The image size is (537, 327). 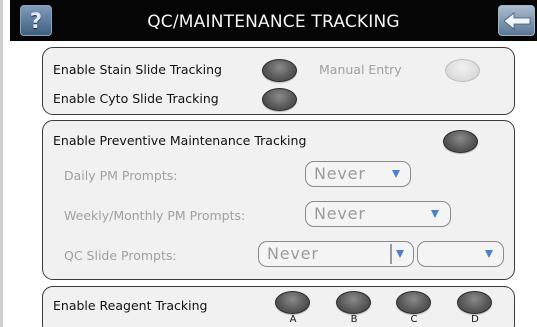 I want to click on reagent-toggle-d-label: D, so click(x=475, y=319).